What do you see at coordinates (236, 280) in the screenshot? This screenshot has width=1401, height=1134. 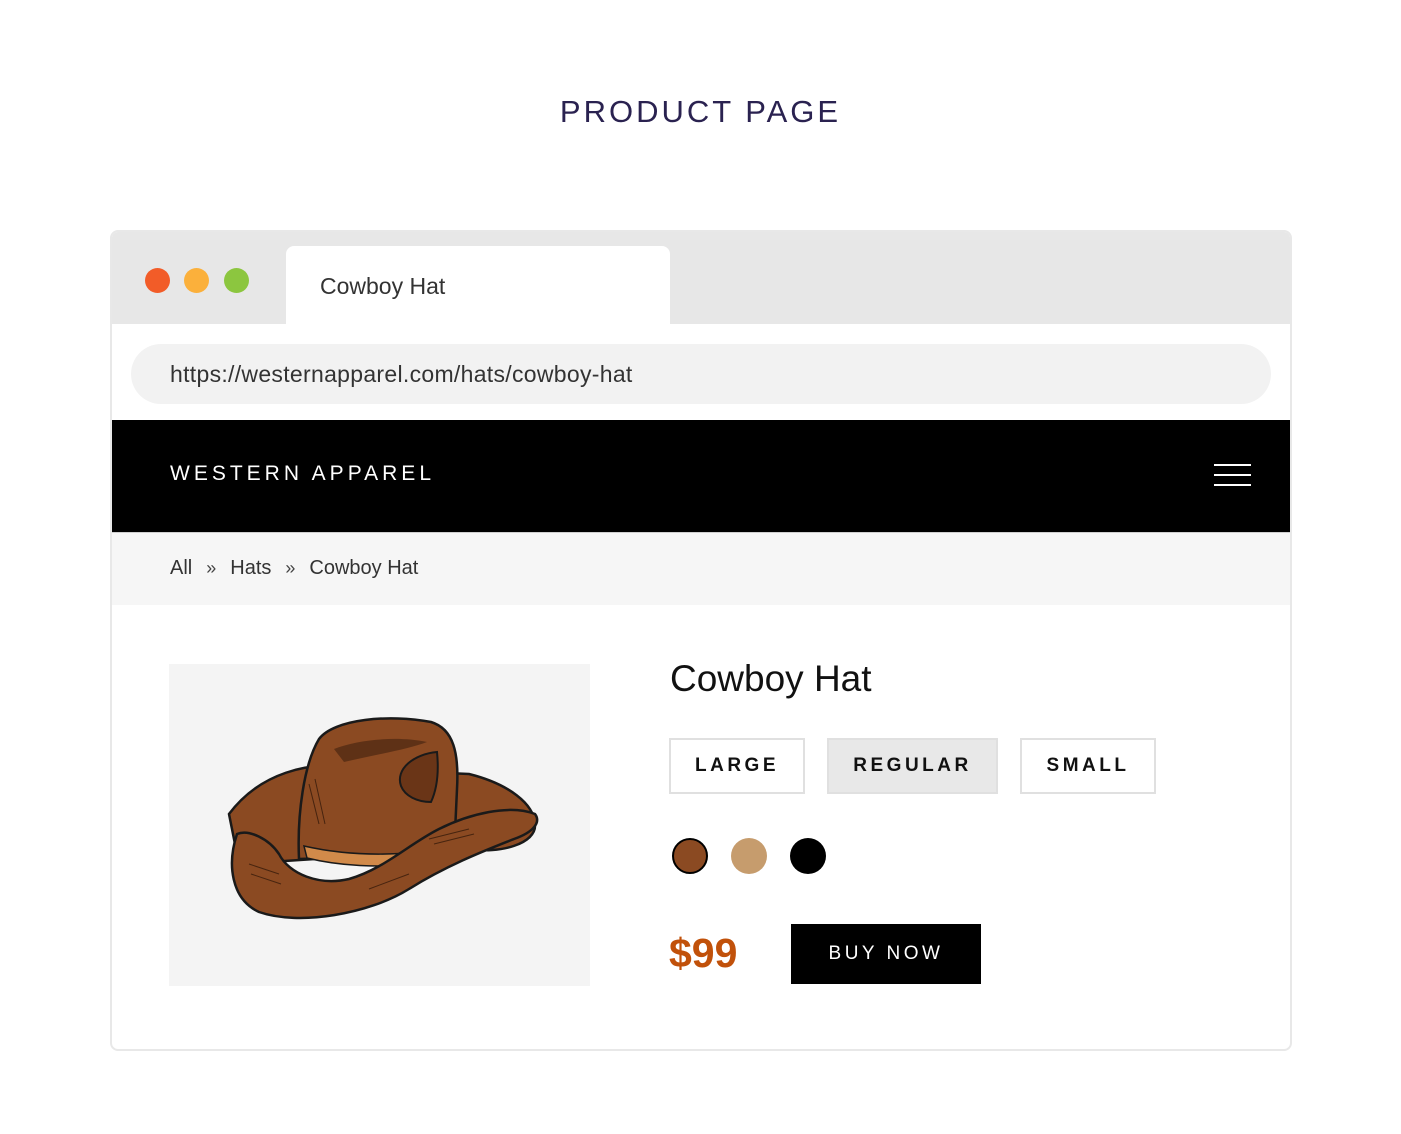 I see `maximize-window-button` at bounding box center [236, 280].